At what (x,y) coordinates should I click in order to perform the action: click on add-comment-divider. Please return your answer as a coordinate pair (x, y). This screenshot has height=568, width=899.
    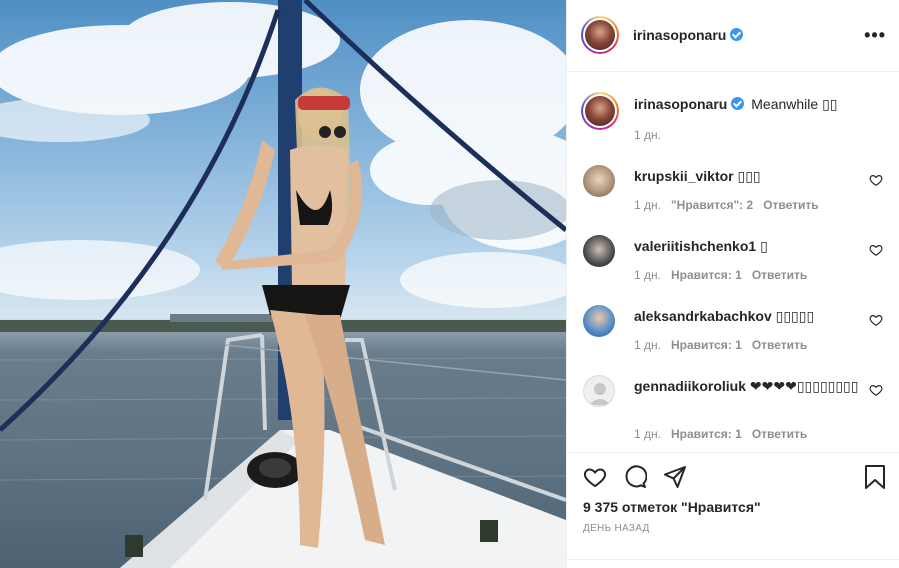
    Looking at the image, I should click on (733, 563).